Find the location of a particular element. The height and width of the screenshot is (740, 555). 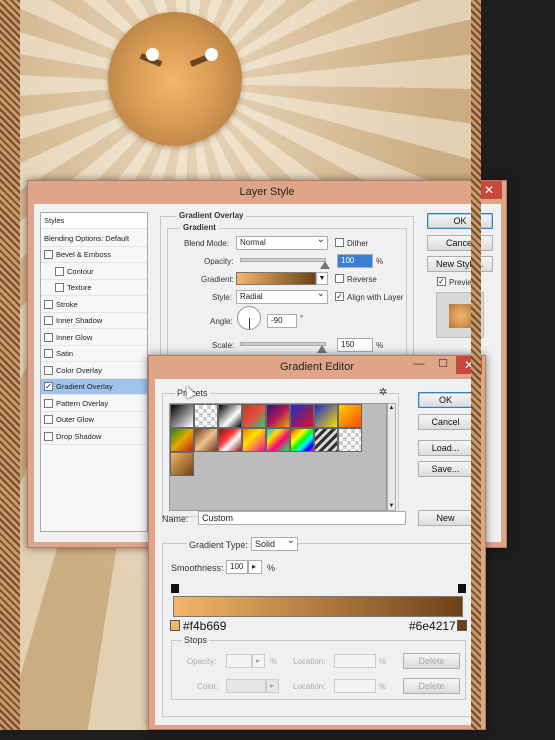

layer-style-ok-button: OK is located at coordinates (460, 221).